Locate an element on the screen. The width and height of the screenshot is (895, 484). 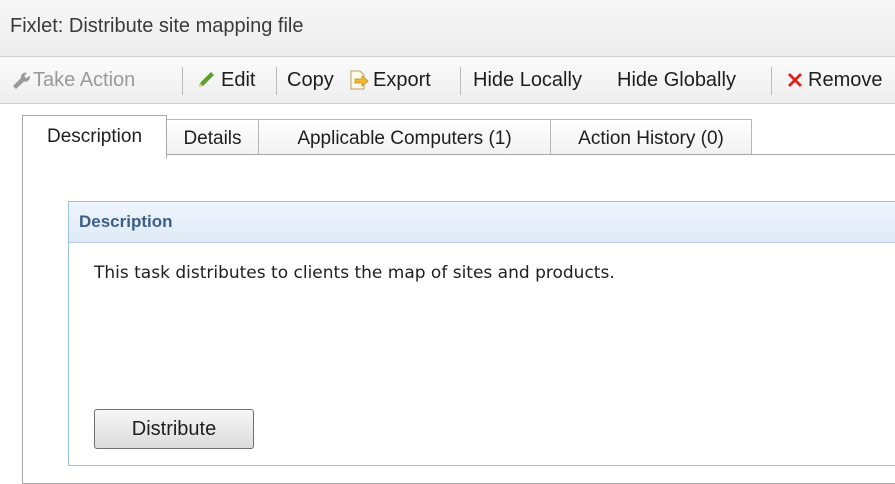
hide-locally-button: Hide Locally is located at coordinates (527, 80).